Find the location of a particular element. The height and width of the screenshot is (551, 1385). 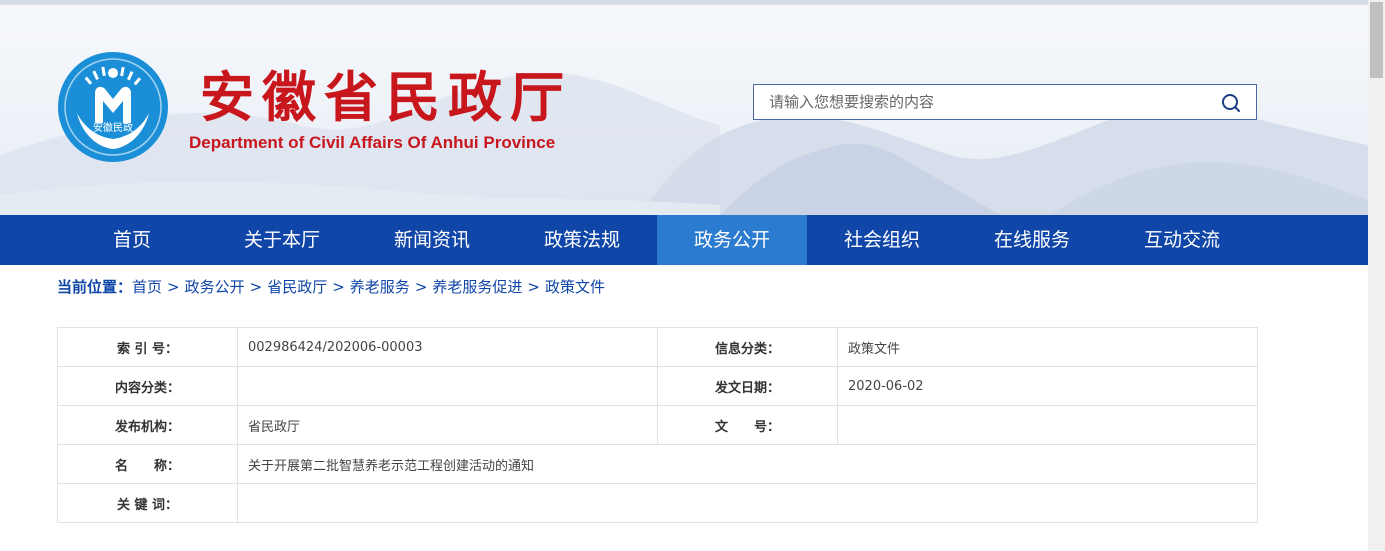

issue-date-label: 发文日期： is located at coordinates (747, 386).